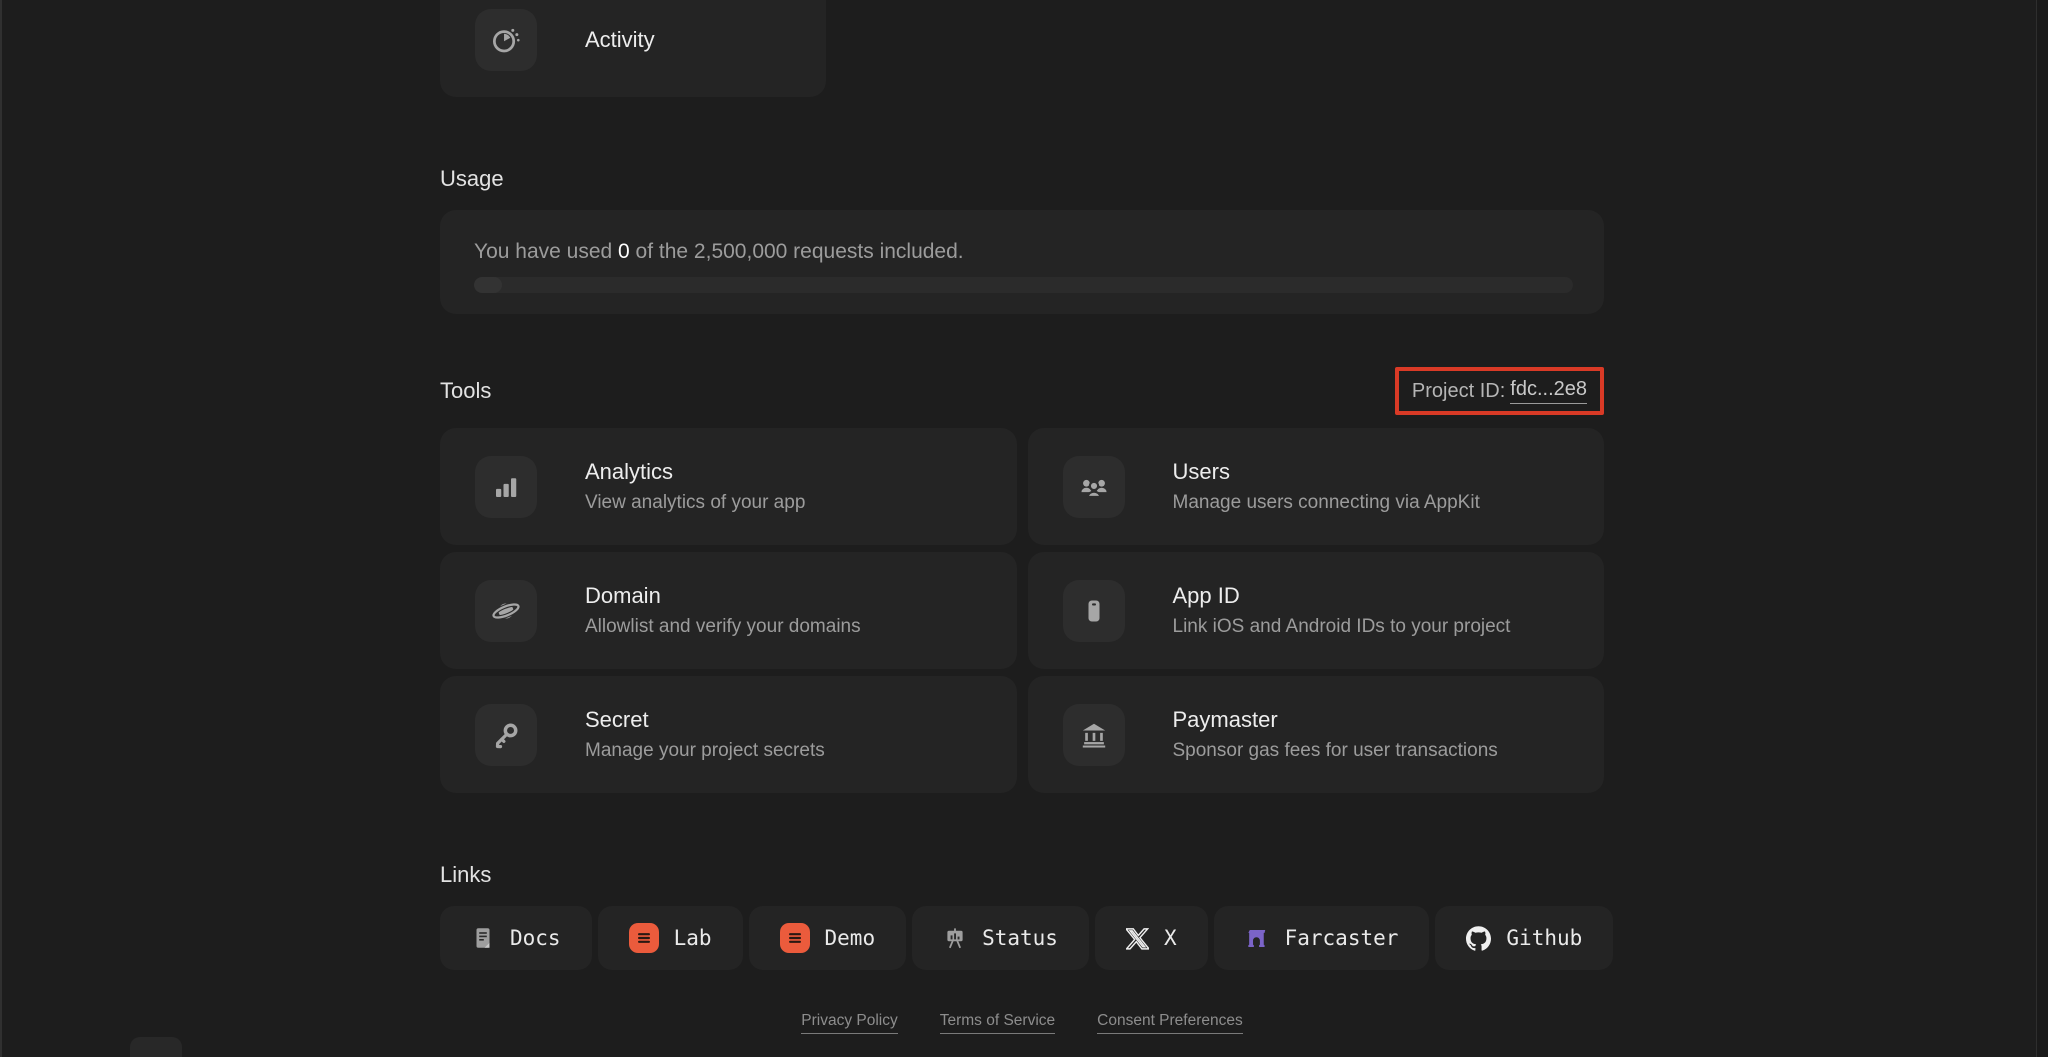 The width and height of the screenshot is (2048, 1057). What do you see at coordinates (506, 486) in the screenshot?
I see `bar-chart-icon` at bounding box center [506, 486].